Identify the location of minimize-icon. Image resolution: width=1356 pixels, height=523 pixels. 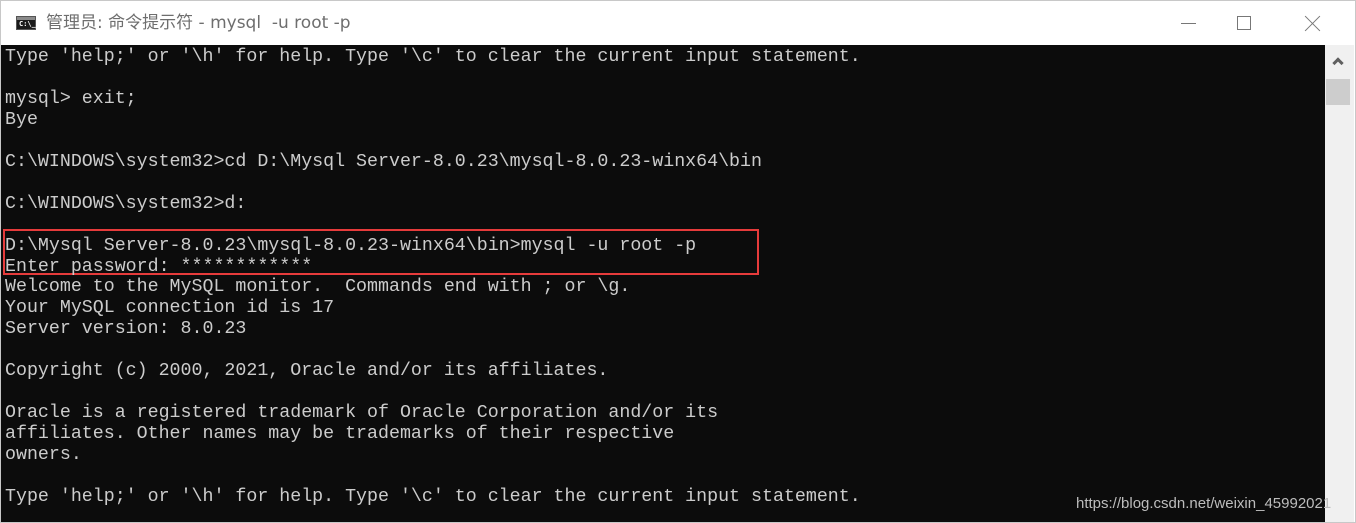
(1188, 23).